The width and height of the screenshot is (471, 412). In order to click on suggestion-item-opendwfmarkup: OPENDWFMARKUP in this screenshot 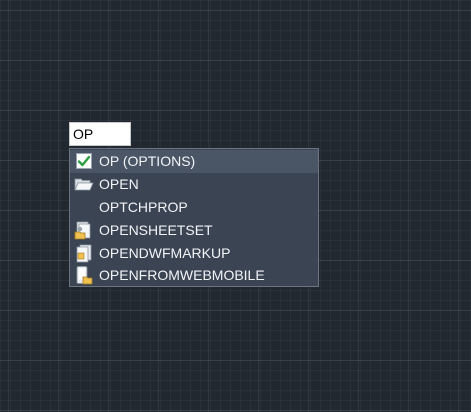, I will do `click(194, 252)`.